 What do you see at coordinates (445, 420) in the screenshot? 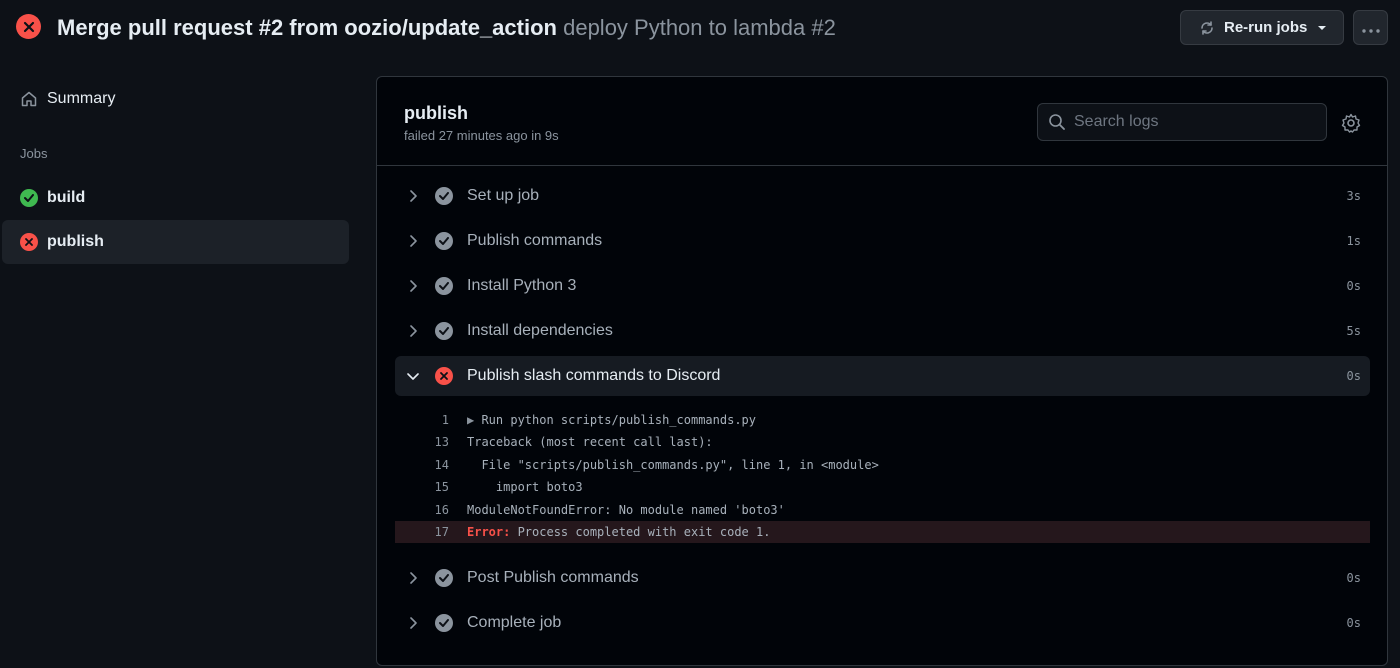
I see `line-number: 1` at bounding box center [445, 420].